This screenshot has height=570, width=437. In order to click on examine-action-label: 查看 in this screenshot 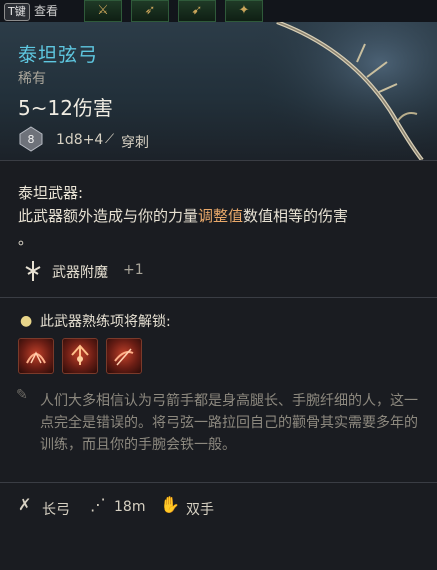, I will do `click(46, 11)`.